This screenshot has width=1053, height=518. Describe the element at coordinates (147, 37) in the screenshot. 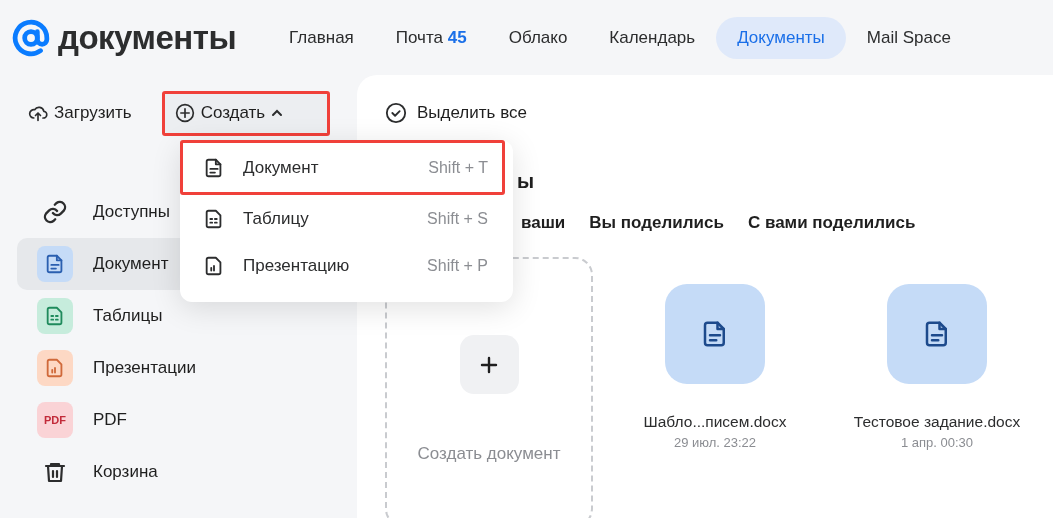

I see `logo-text: документы` at that location.